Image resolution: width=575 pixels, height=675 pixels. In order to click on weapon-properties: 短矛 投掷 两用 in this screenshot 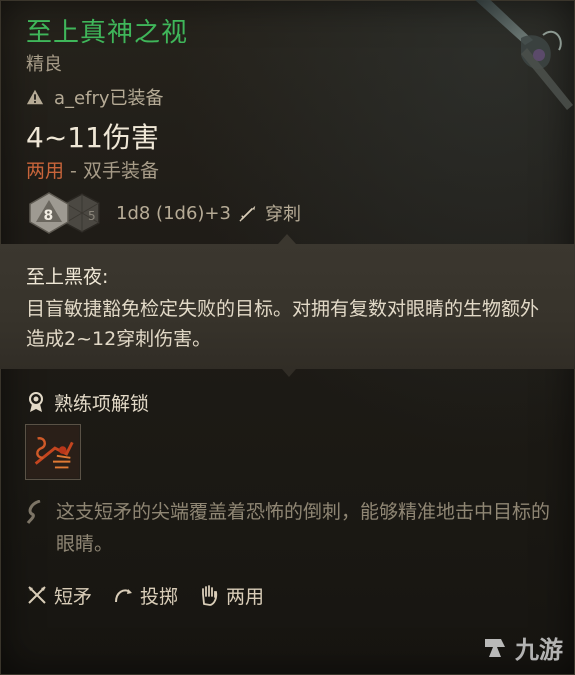, I will do `click(155, 595)`.